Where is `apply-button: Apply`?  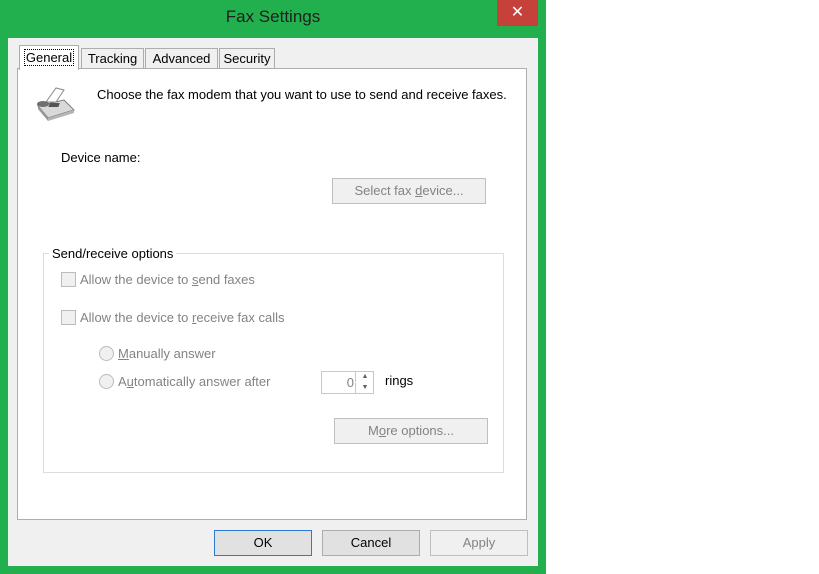 apply-button: Apply is located at coordinates (479, 543).